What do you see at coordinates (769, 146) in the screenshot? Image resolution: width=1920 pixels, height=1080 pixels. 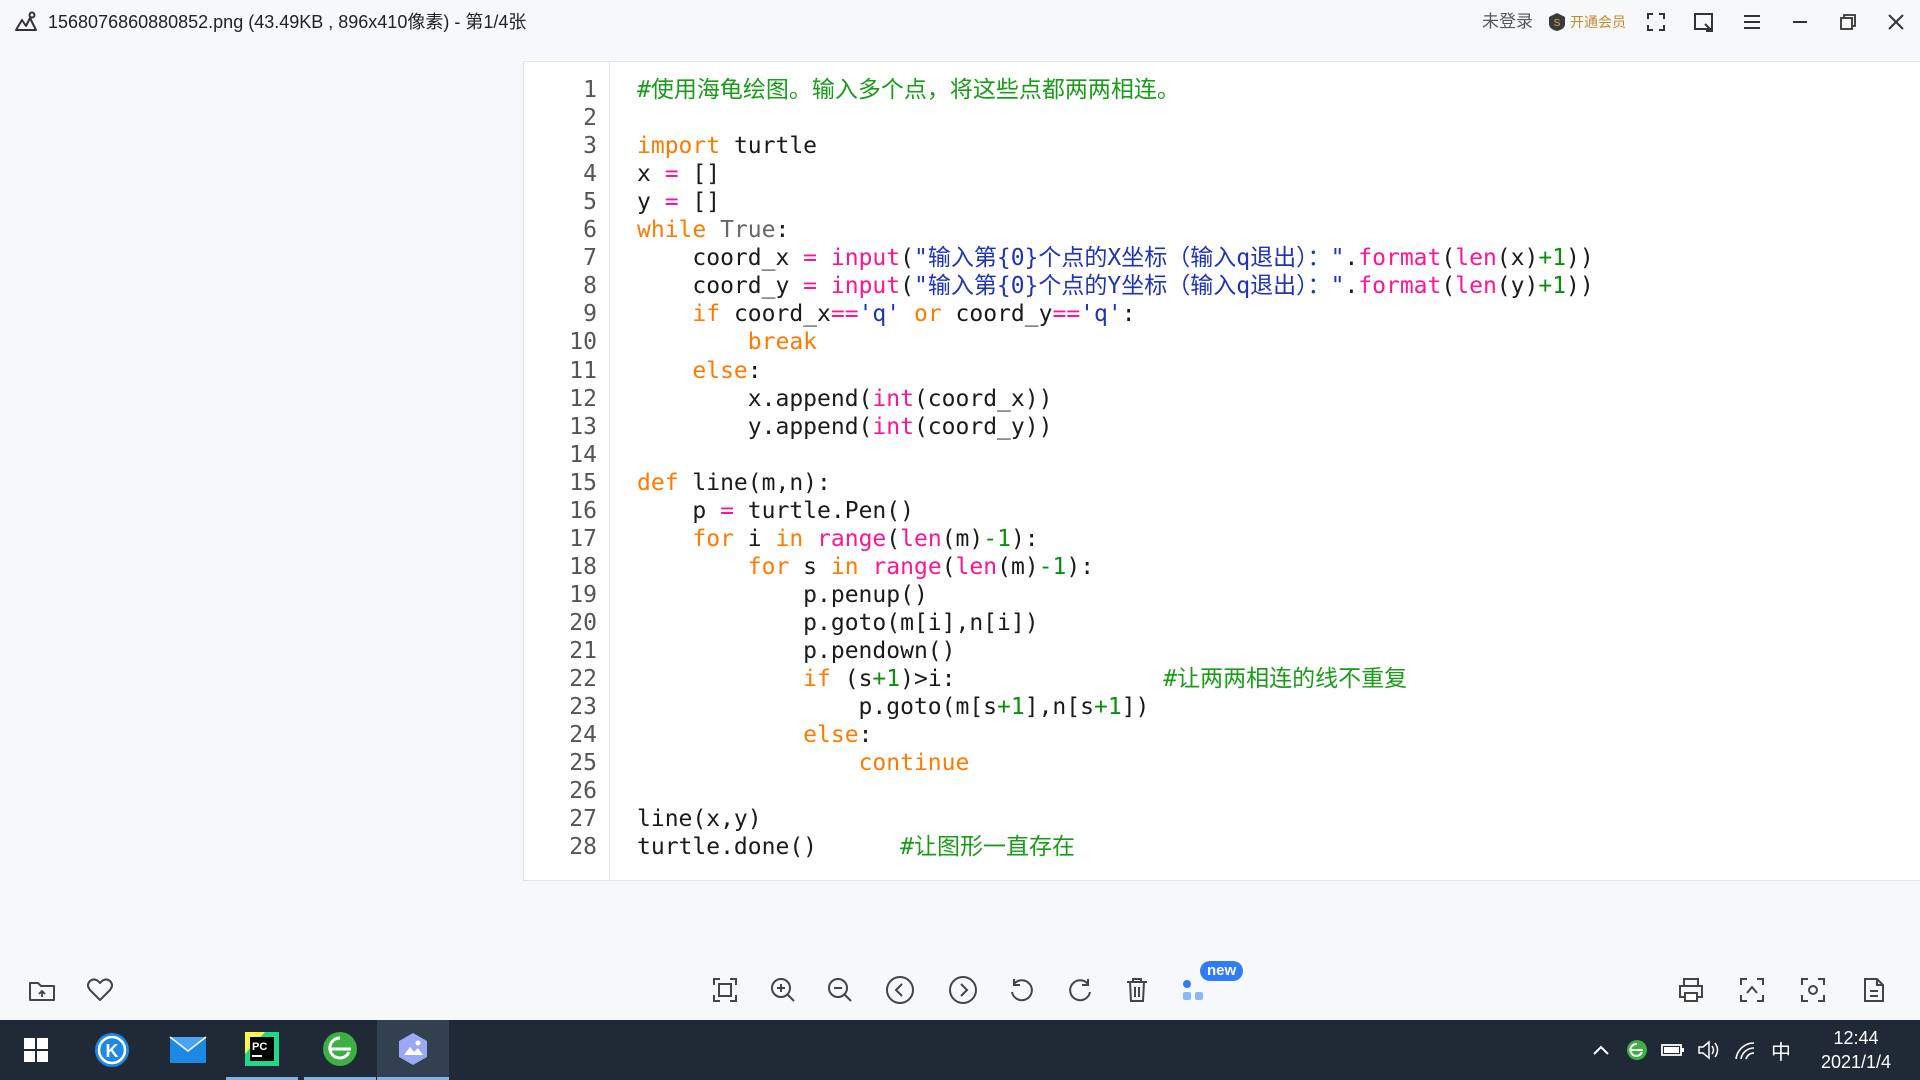 I see `code-token: turtle` at bounding box center [769, 146].